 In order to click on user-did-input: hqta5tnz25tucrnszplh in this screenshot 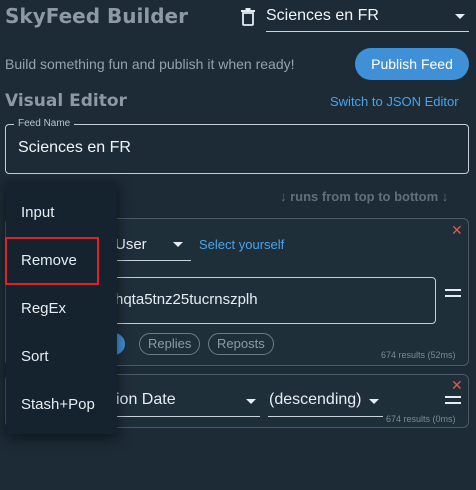, I will do `click(268, 300)`.